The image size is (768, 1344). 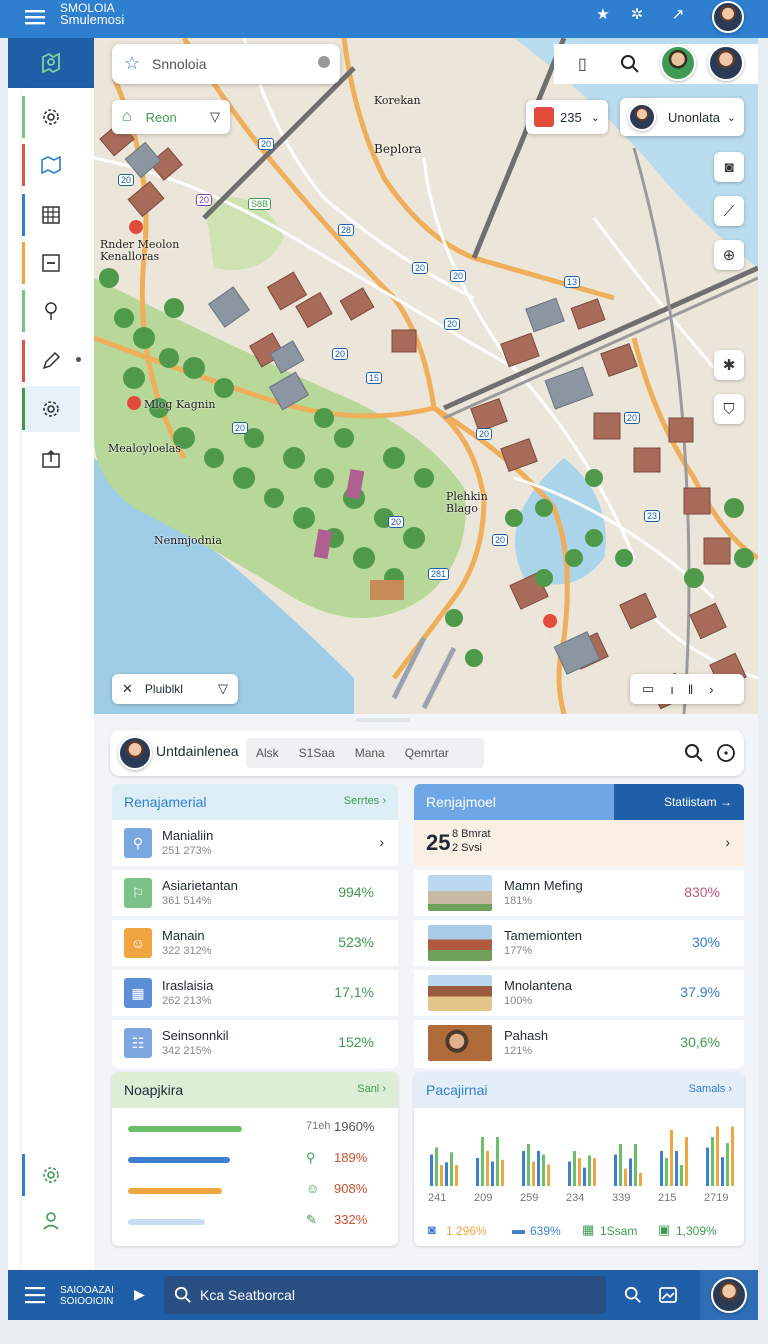 What do you see at coordinates (175, 689) in the screenshot?
I see `basemap-dropdown: ✕ Pluiblkl ▽` at bounding box center [175, 689].